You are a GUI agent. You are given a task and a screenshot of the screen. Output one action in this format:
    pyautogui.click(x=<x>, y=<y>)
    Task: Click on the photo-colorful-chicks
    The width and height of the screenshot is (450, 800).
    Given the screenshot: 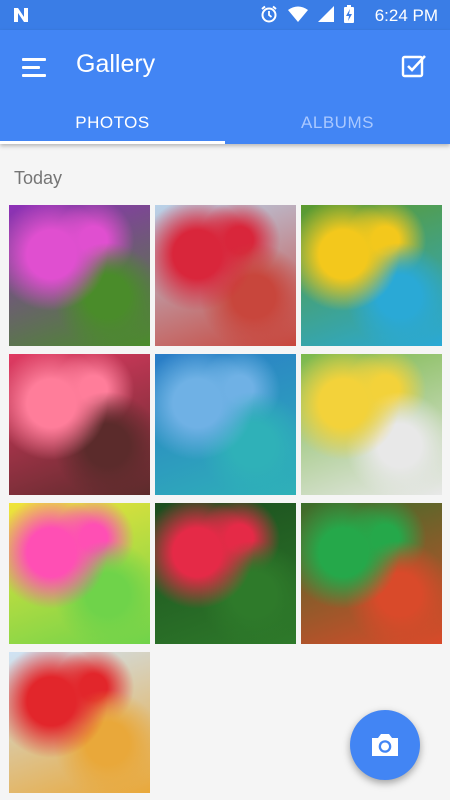 What is the action you would take?
    pyautogui.click(x=79, y=573)
    